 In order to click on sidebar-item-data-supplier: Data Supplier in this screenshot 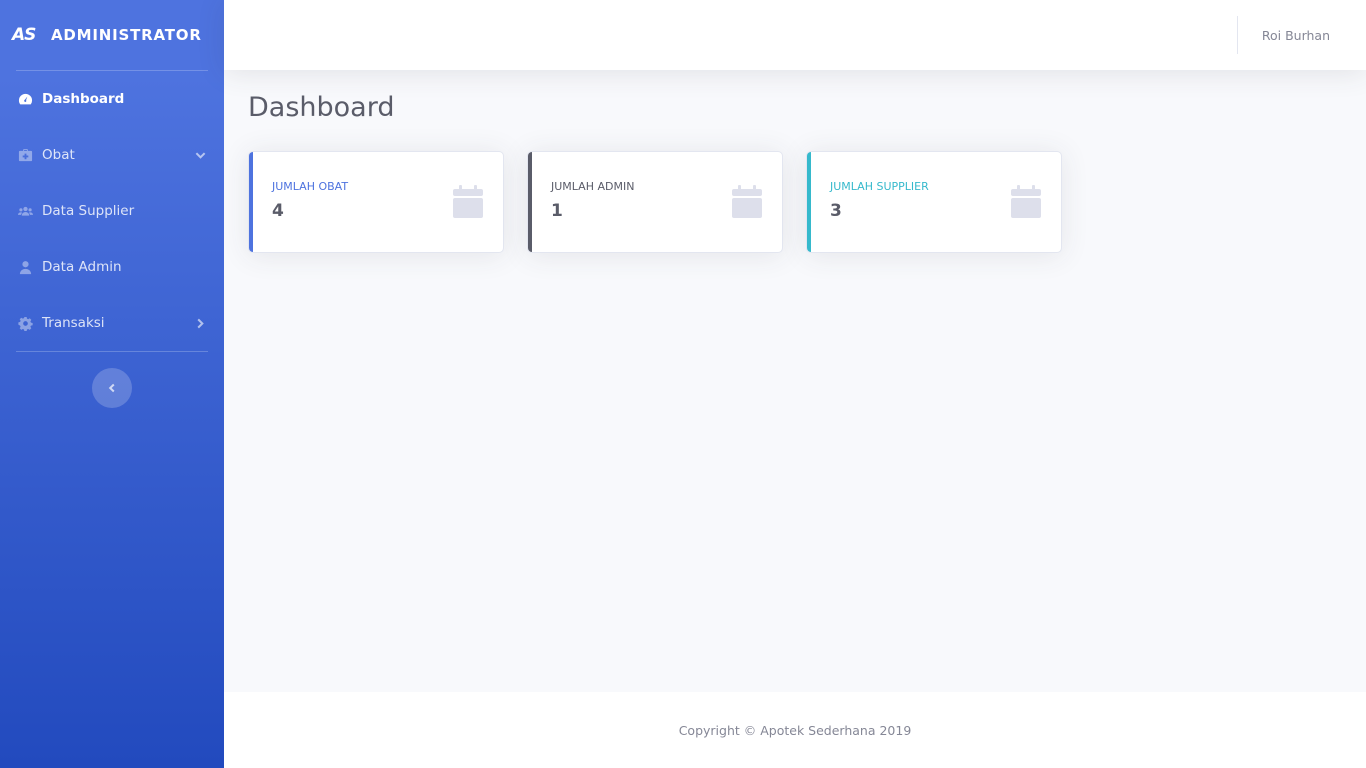, I will do `click(112, 211)`.